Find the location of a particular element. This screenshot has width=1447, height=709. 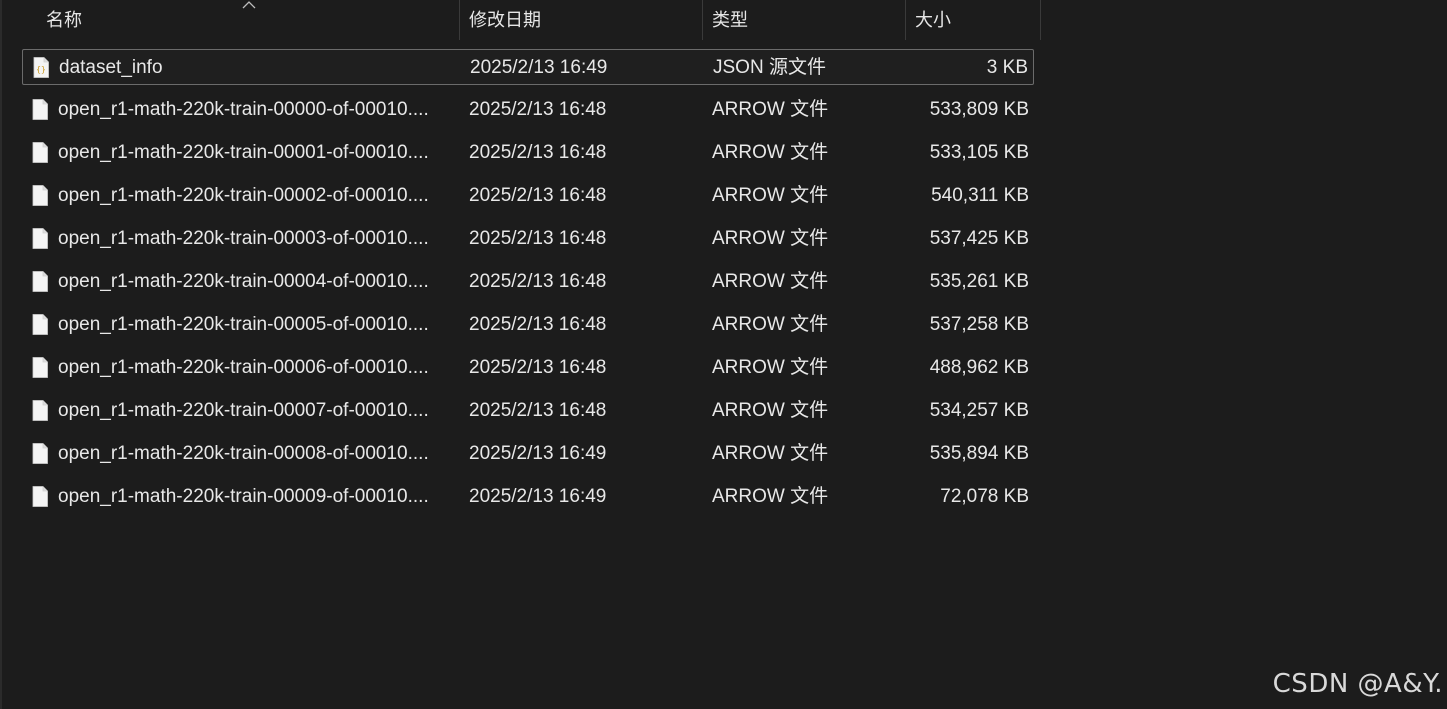

column-divider is located at coordinates (1040, 20).